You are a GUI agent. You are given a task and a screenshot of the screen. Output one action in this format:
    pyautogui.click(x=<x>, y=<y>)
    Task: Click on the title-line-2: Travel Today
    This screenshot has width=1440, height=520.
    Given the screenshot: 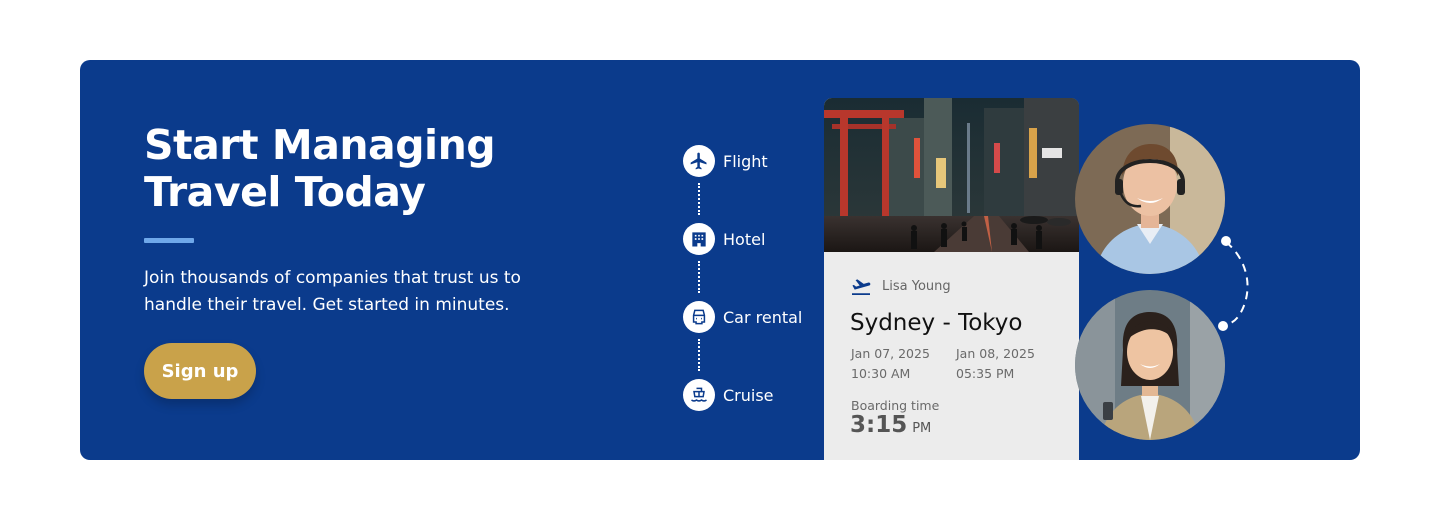 What is the action you would take?
    pyautogui.click(x=285, y=192)
    